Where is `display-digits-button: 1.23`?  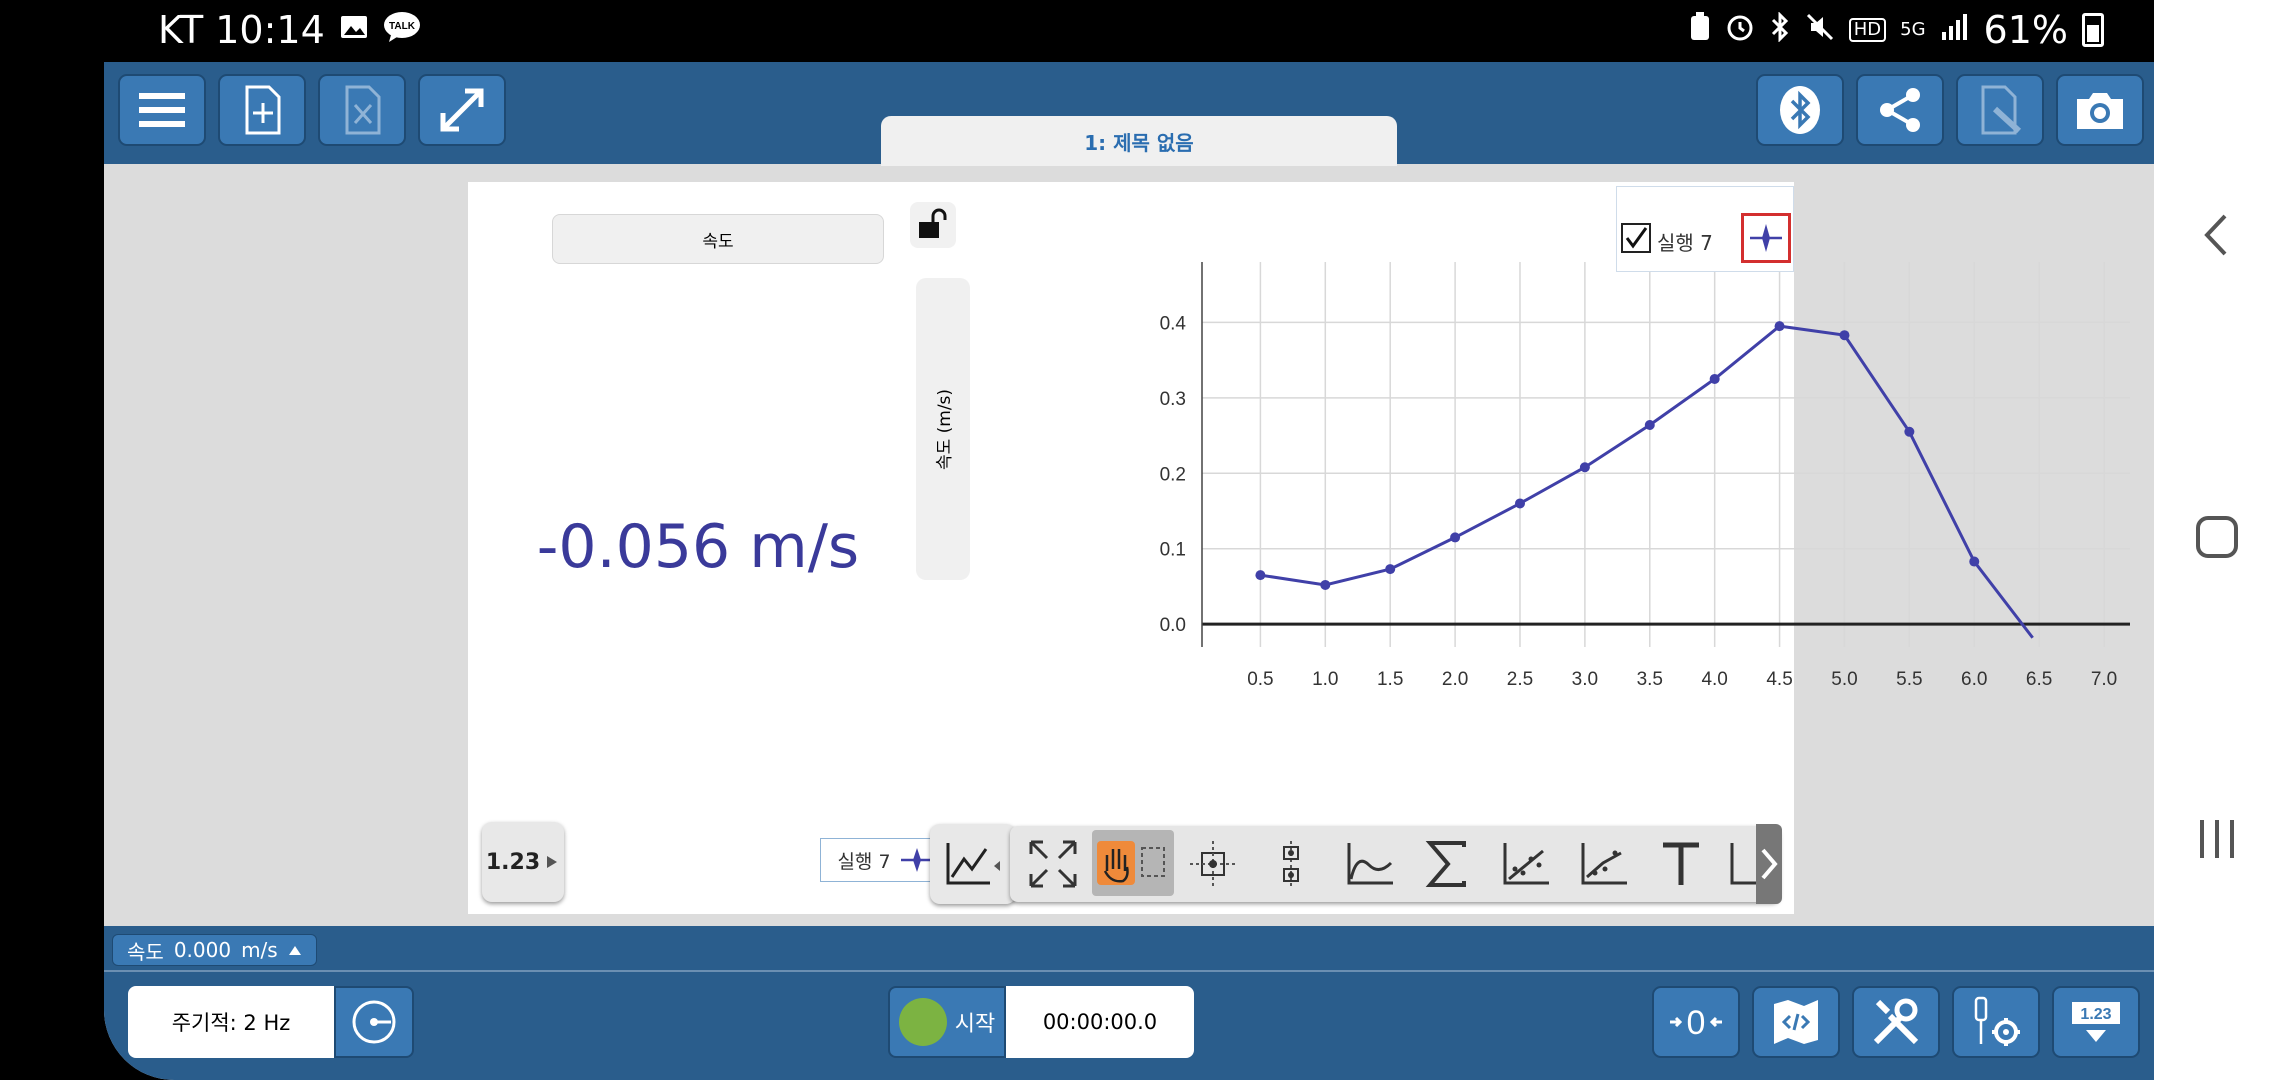 display-digits-button: 1.23 is located at coordinates (2096, 1022).